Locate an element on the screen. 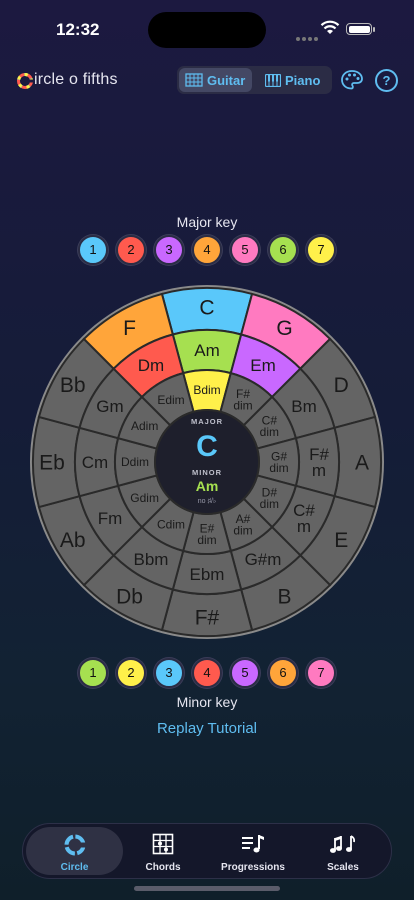 This screenshot has width=414, height=900. dim-chord-label: Cdim is located at coordinates (171, 525).